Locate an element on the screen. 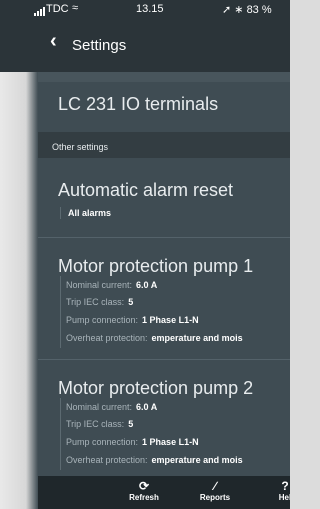  tab-refresh: ⟳ Refresh is located at coordinates (144, 490).